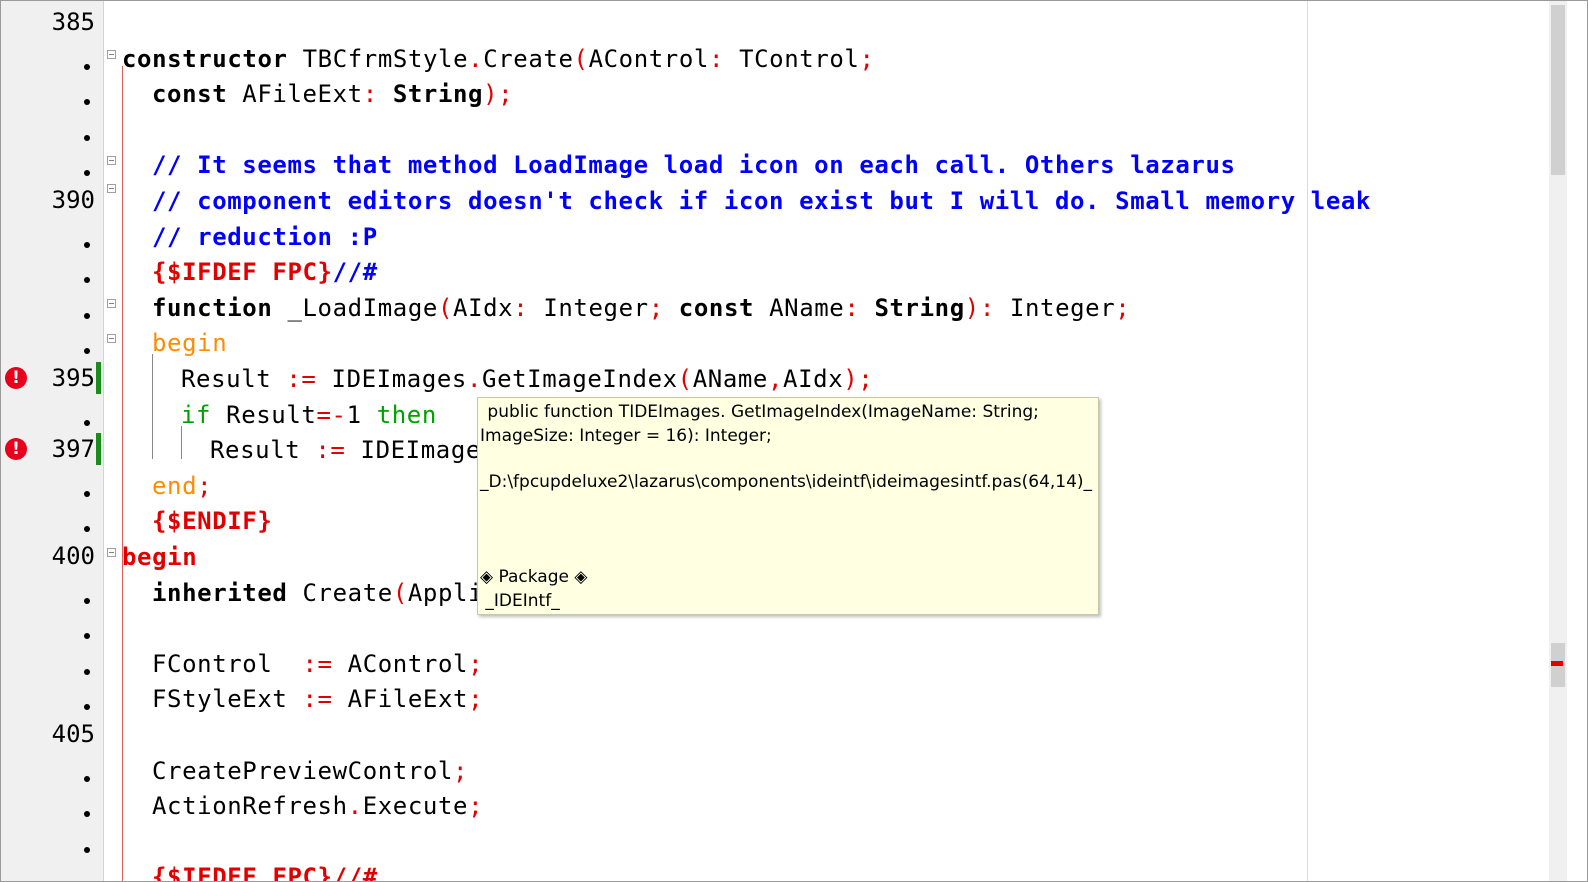  I want to click on code-token: AIdx, so click(483, 307).